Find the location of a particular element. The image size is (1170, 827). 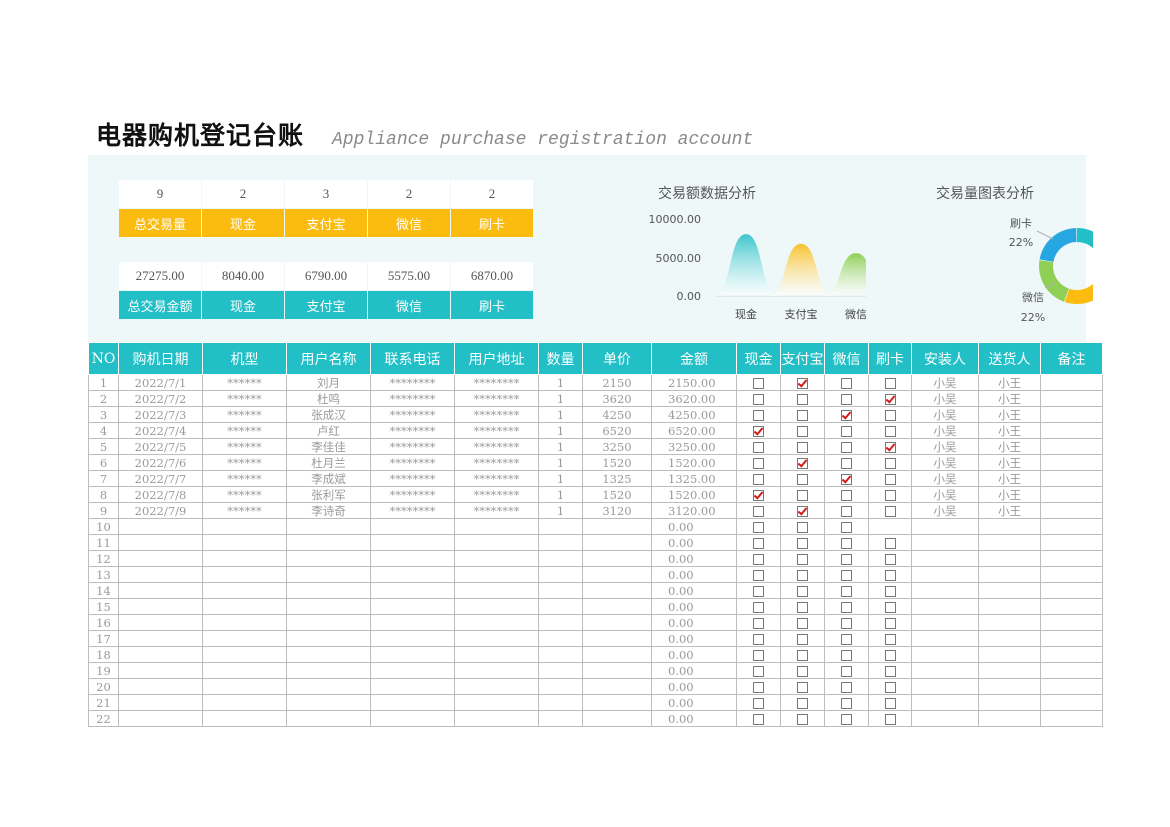

unit-price-cell: 1325 is located at coordinates (617, 478).